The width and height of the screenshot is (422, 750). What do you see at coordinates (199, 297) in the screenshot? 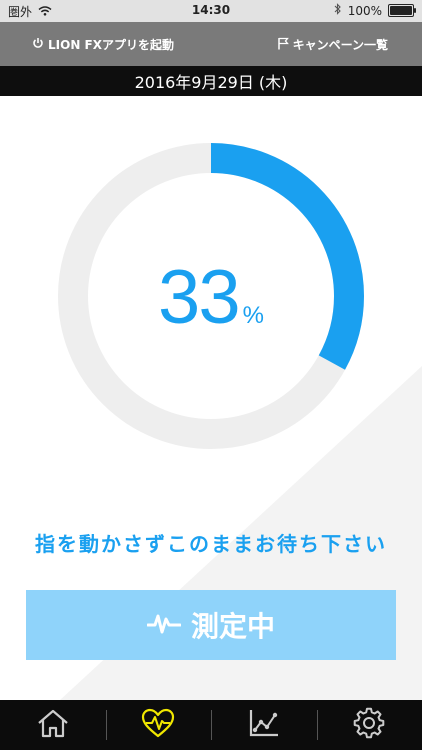
I see `progress-value: 33` at bounding box center [199, 297].